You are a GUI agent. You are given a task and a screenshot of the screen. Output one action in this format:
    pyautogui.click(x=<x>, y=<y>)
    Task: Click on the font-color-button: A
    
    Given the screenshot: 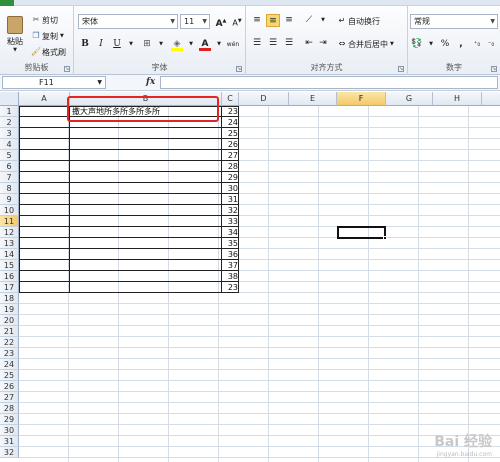 What is the action you would take?
    pyautogui.click(x=205, y=44)
    